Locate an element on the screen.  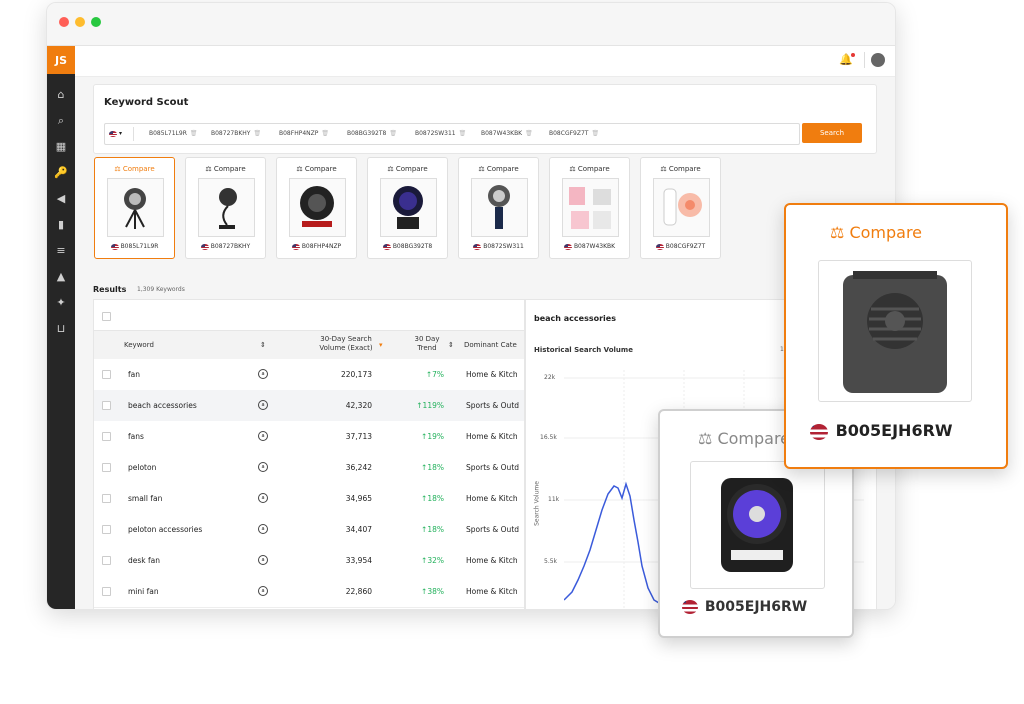
sort-desc-icon: ▾ is located at coordinates (381, 345).